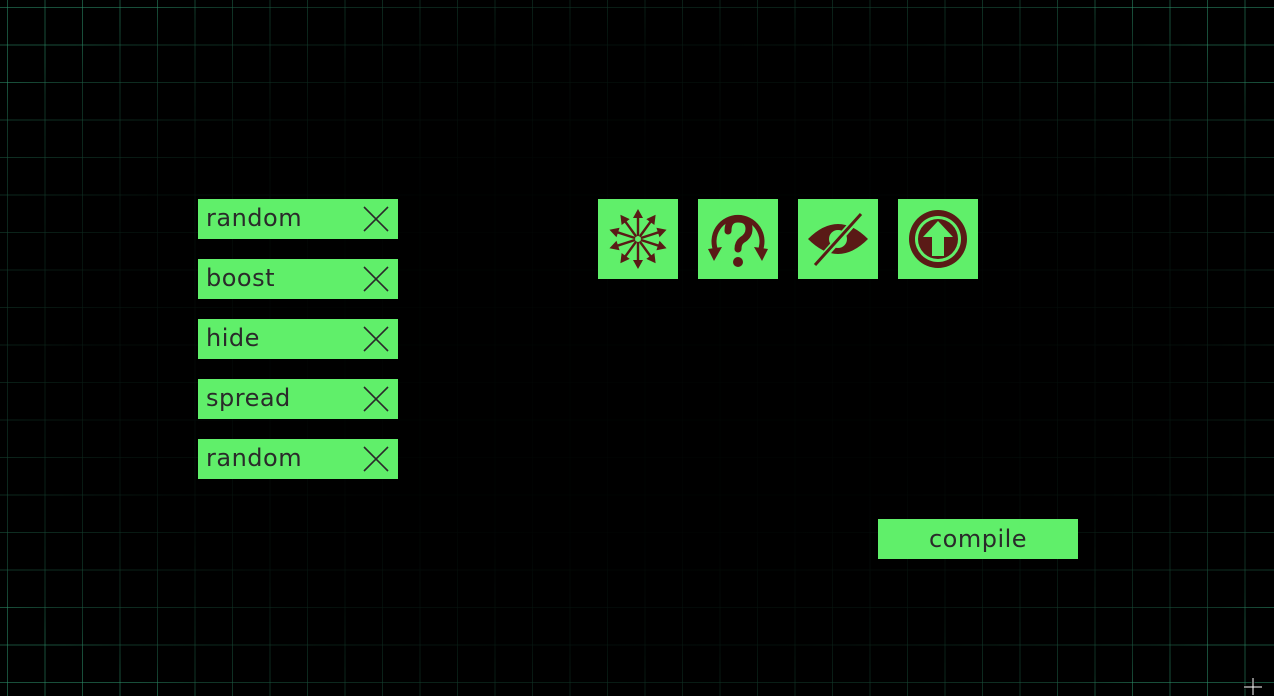 The width and height of the screenshot is (1274, 696). Describe the element at coordinates (248, 398) in the screenshot. I see `sequence-item-label: spread` at that location.